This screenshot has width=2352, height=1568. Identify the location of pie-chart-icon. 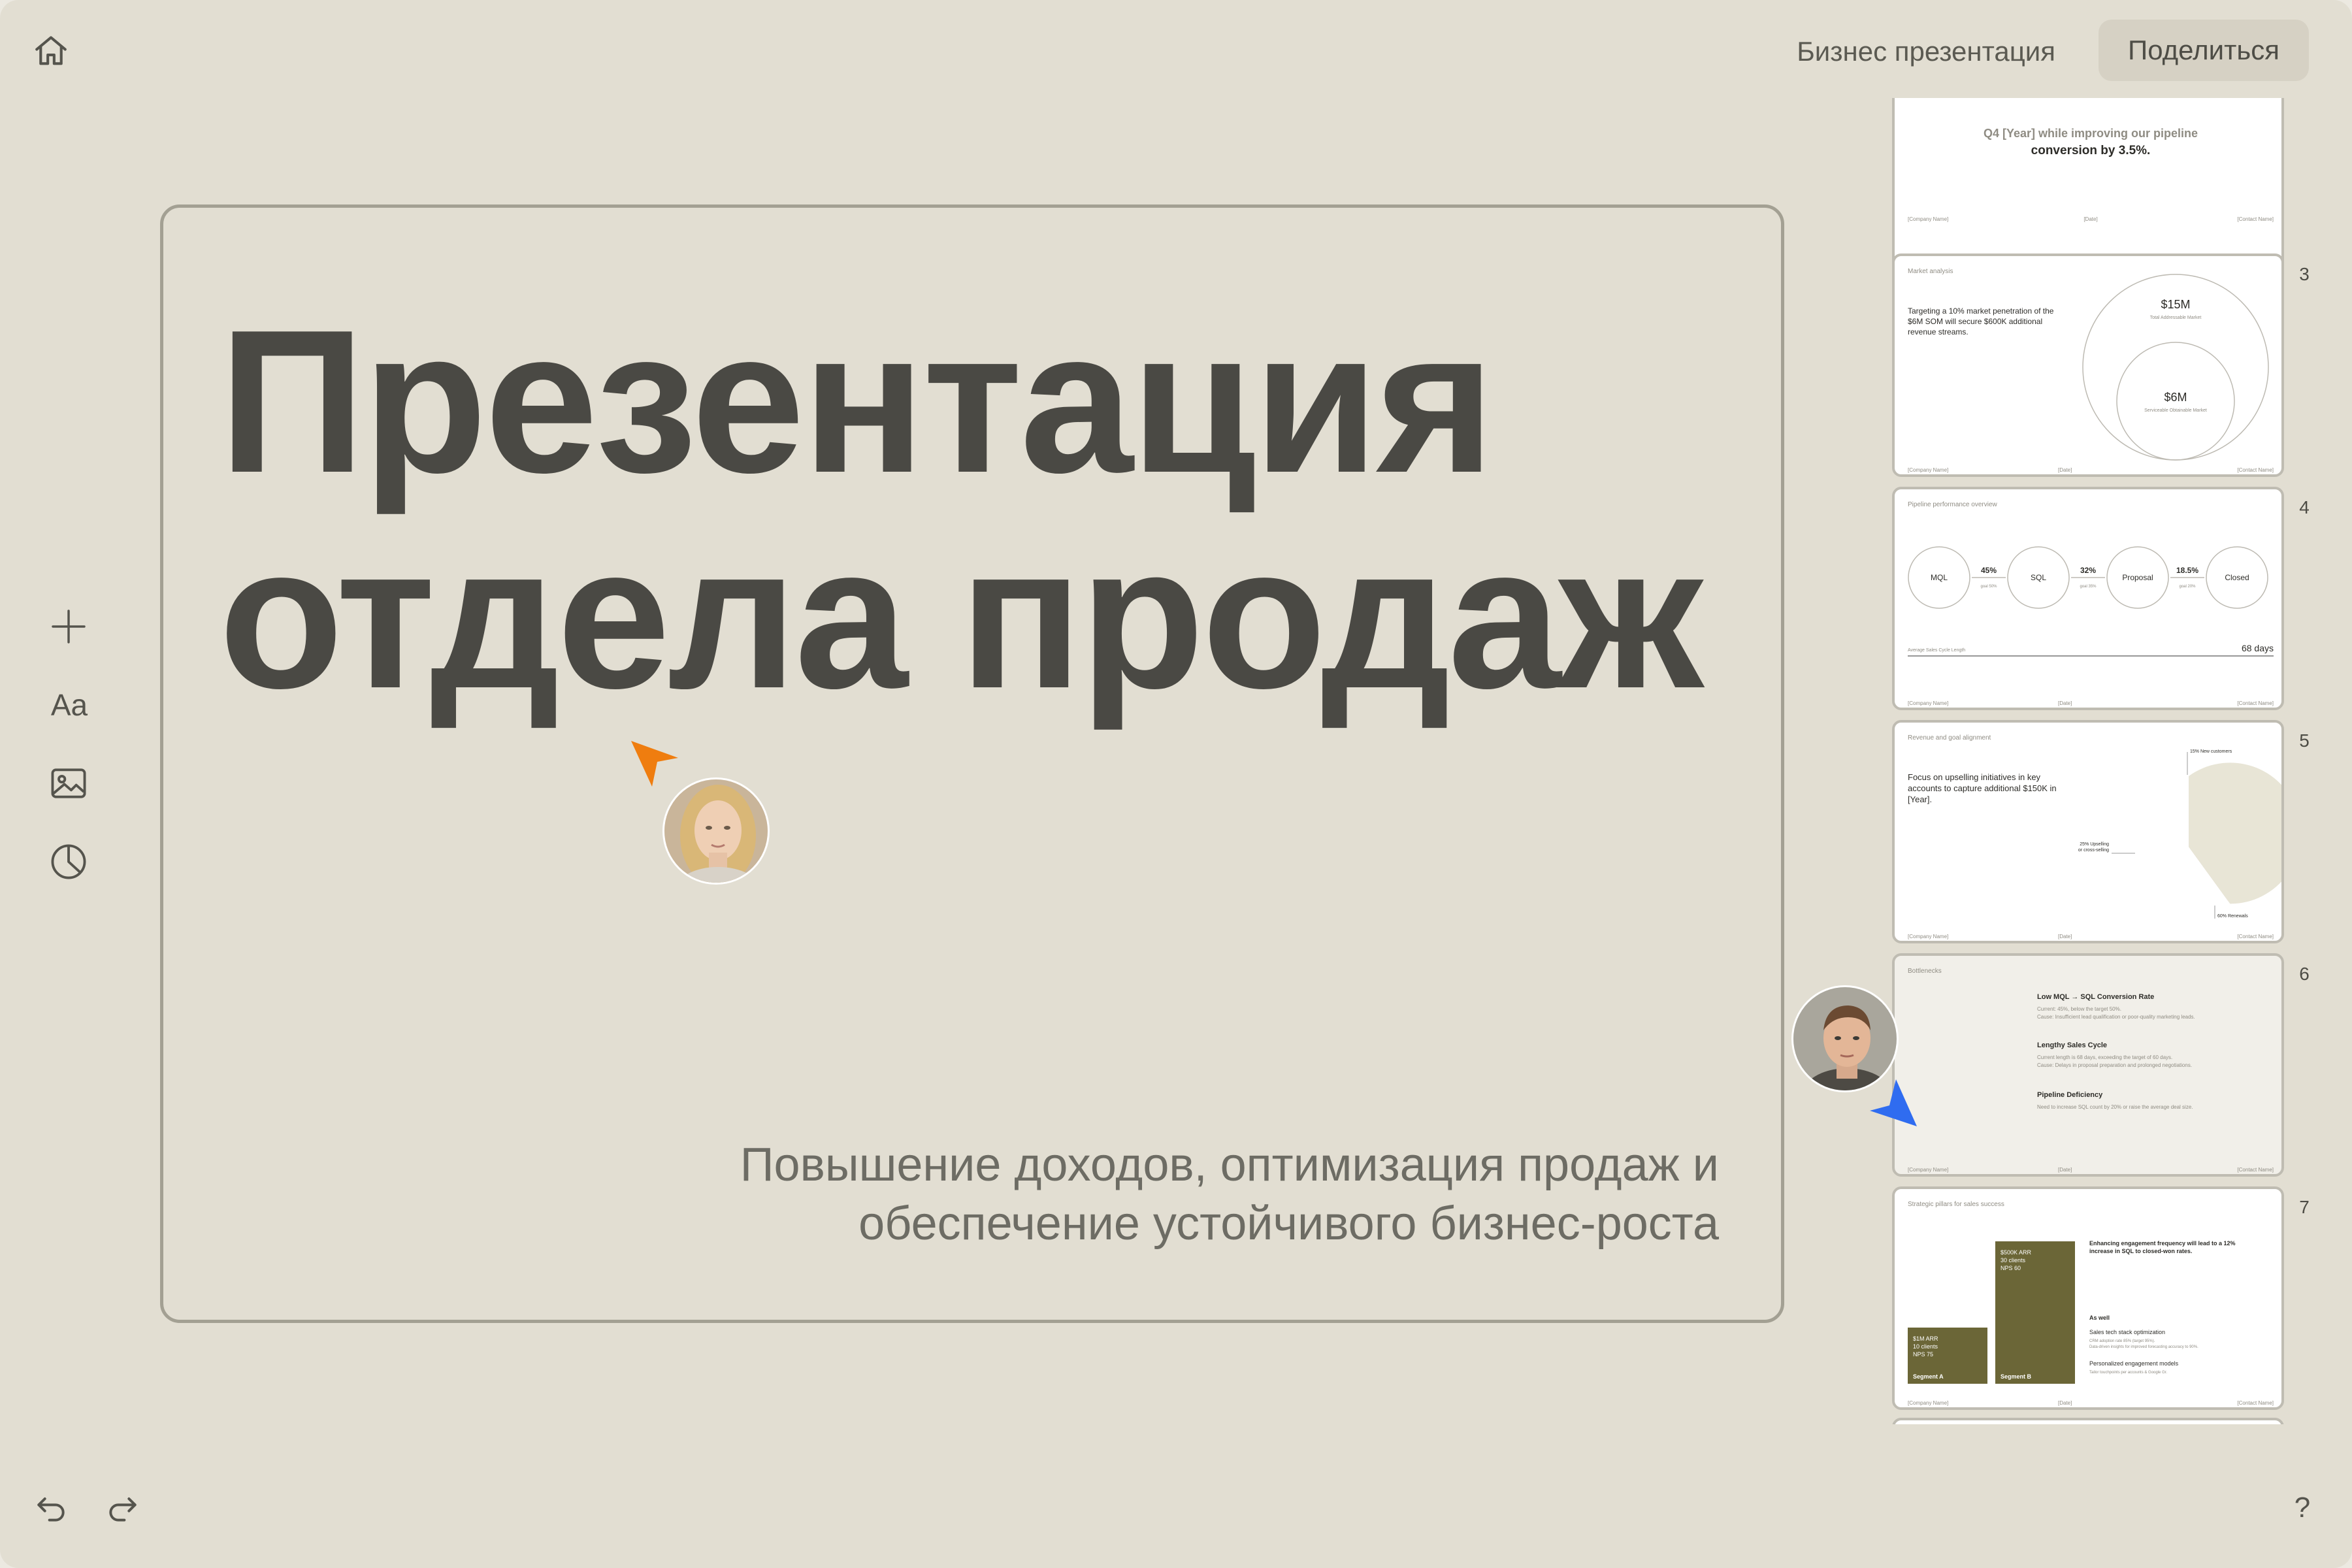
(68, 861).